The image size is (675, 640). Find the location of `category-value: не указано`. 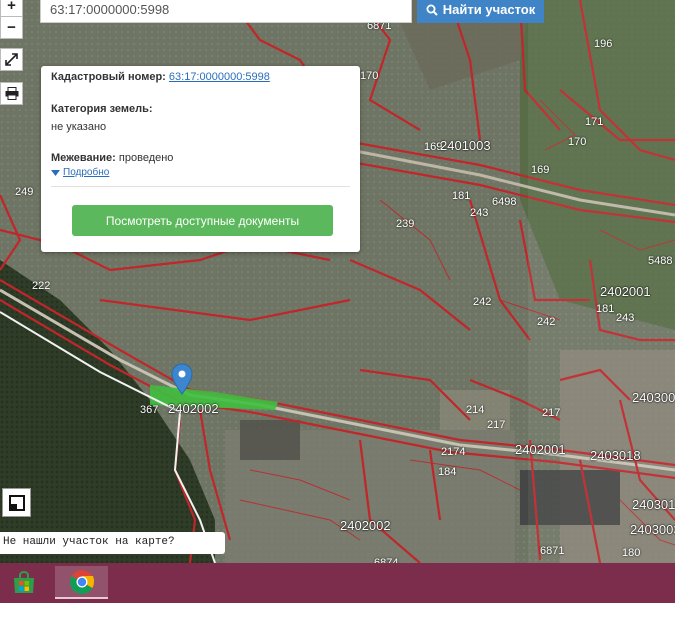

category-value: не указано is located at coordinates (79, 127).